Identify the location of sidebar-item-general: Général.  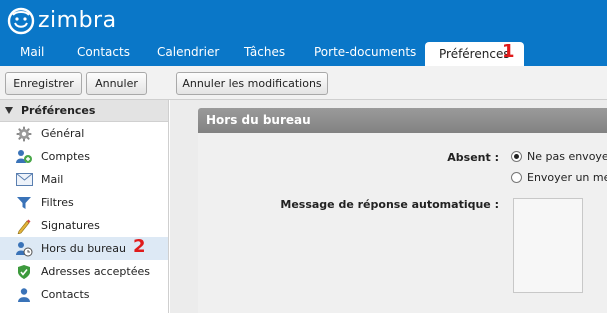
(84, 133).